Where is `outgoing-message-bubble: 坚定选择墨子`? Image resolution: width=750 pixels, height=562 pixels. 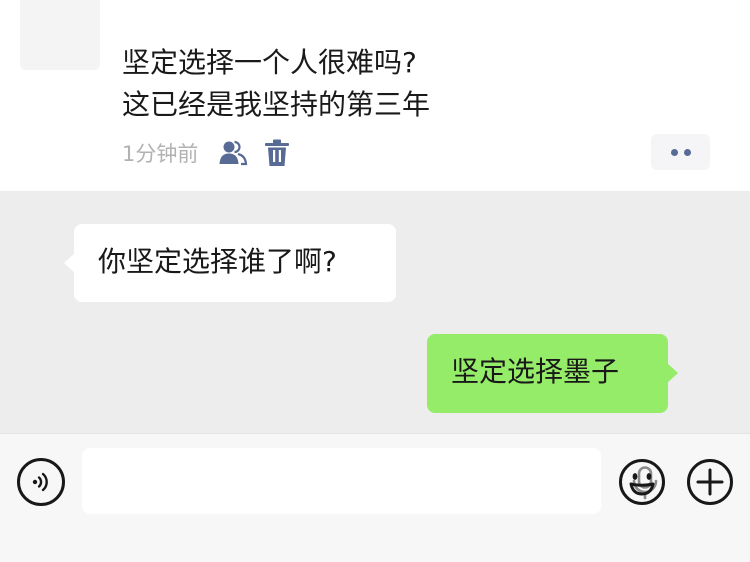 outgoing-message-bubble: 坚定选择墨子 is located at coordinates (552, 373).